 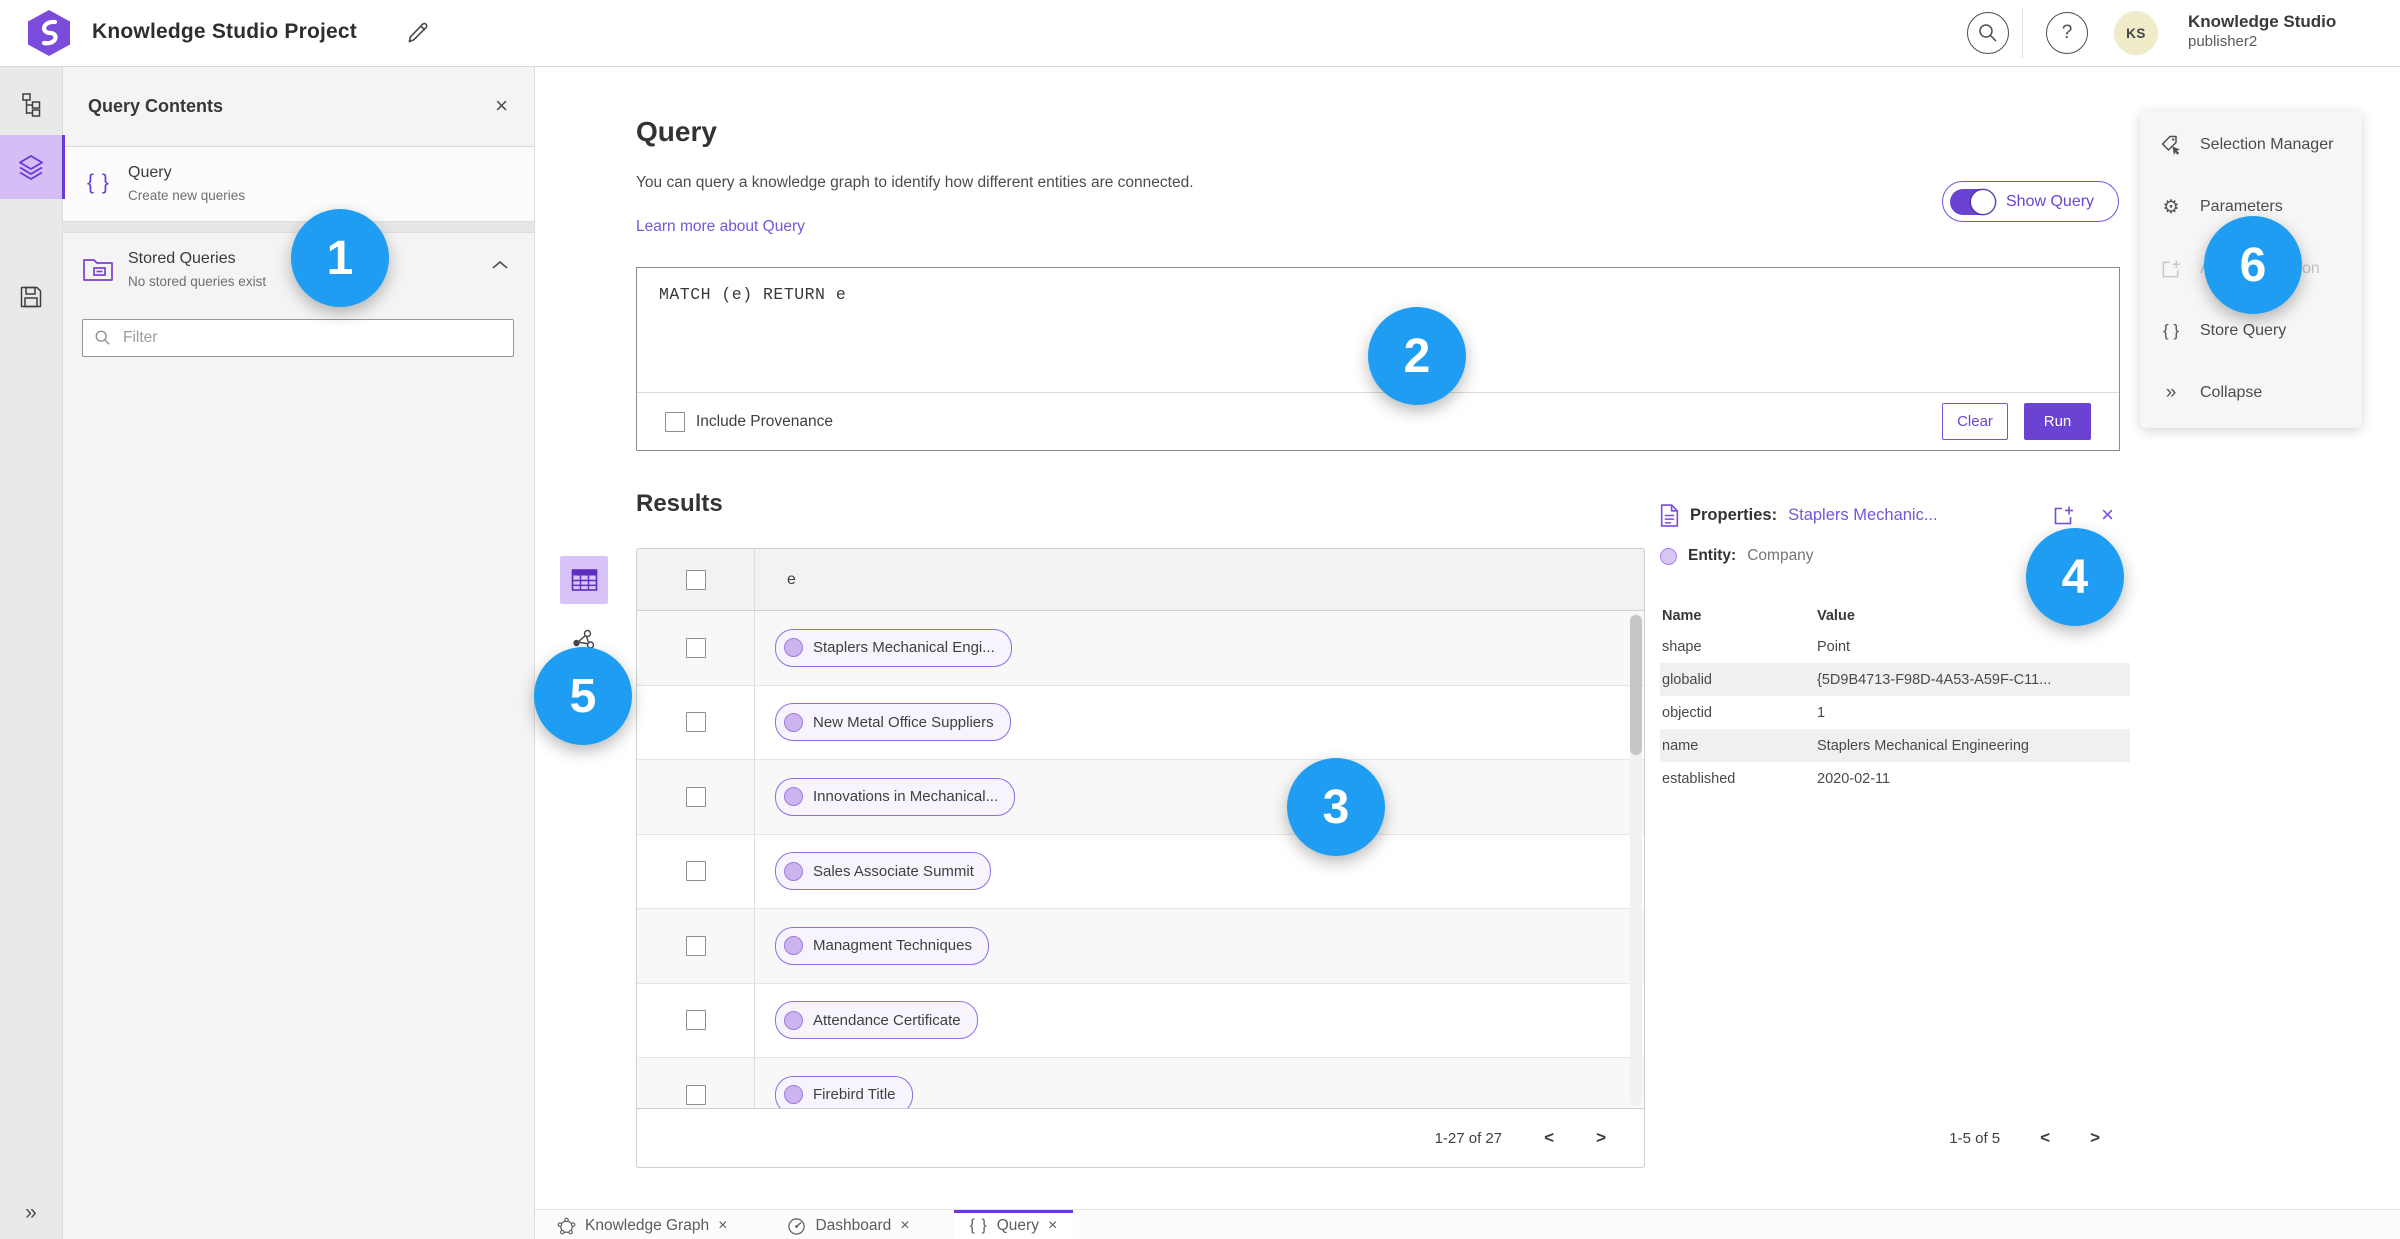 I want to click on rail-expand-button: », so click(x=31, y=1213).